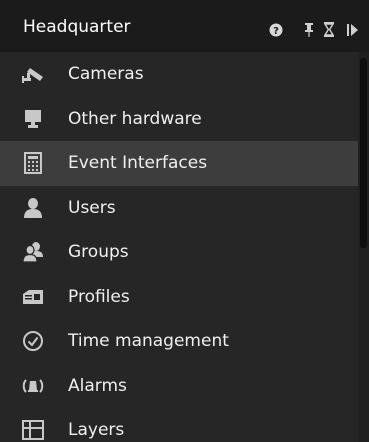  I want to click on nav-item-label: Event Interfaces, so click(138, 163).